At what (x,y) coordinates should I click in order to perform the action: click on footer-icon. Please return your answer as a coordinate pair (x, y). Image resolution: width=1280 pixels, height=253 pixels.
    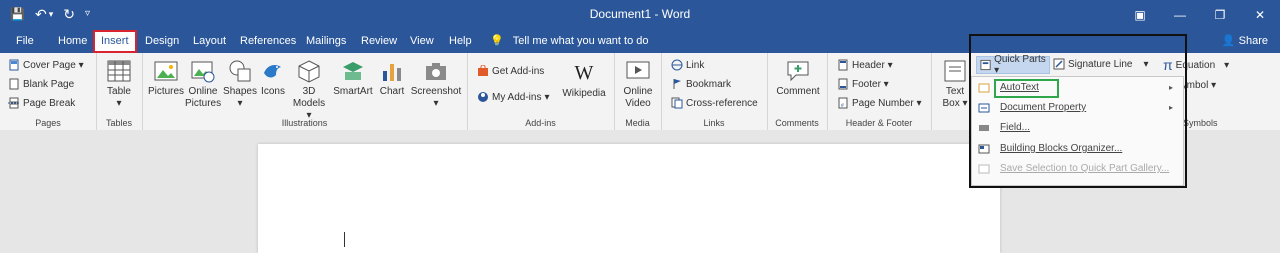
    Looking at the image, I should click on (843, 84).